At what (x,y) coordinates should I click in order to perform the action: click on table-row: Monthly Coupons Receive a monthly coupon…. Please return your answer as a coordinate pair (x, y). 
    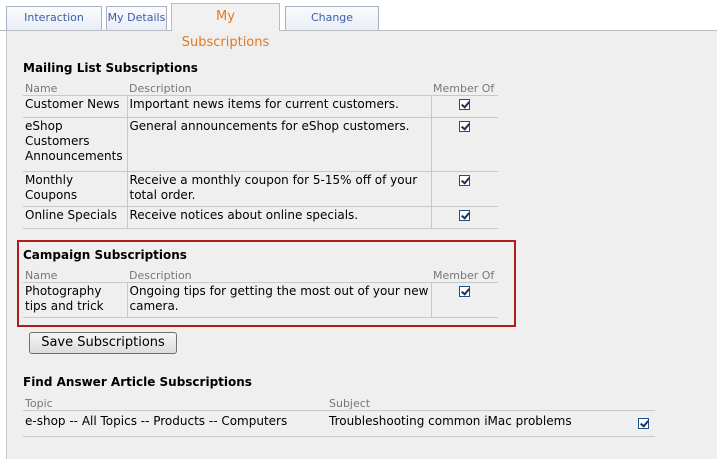
    Looking at the image, I should click on (260, 189).